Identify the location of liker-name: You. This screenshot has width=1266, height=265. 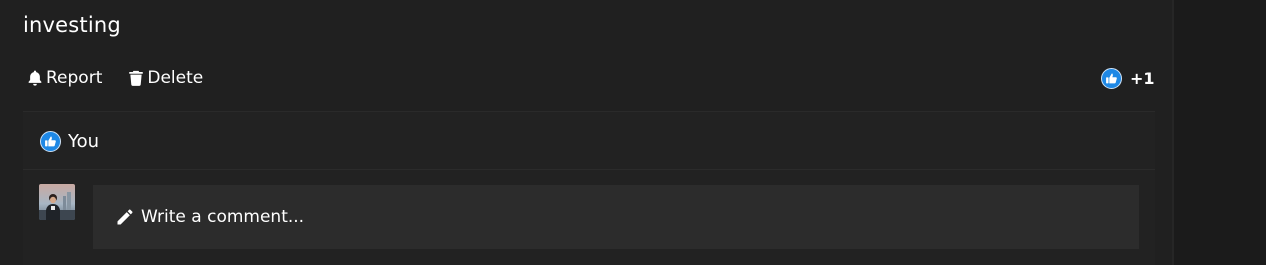
(83, 141).